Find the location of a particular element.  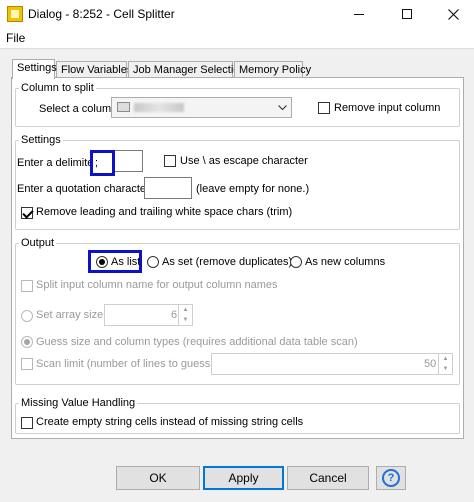

scan-limit-value: 50 is located at coordinates (430, 364).